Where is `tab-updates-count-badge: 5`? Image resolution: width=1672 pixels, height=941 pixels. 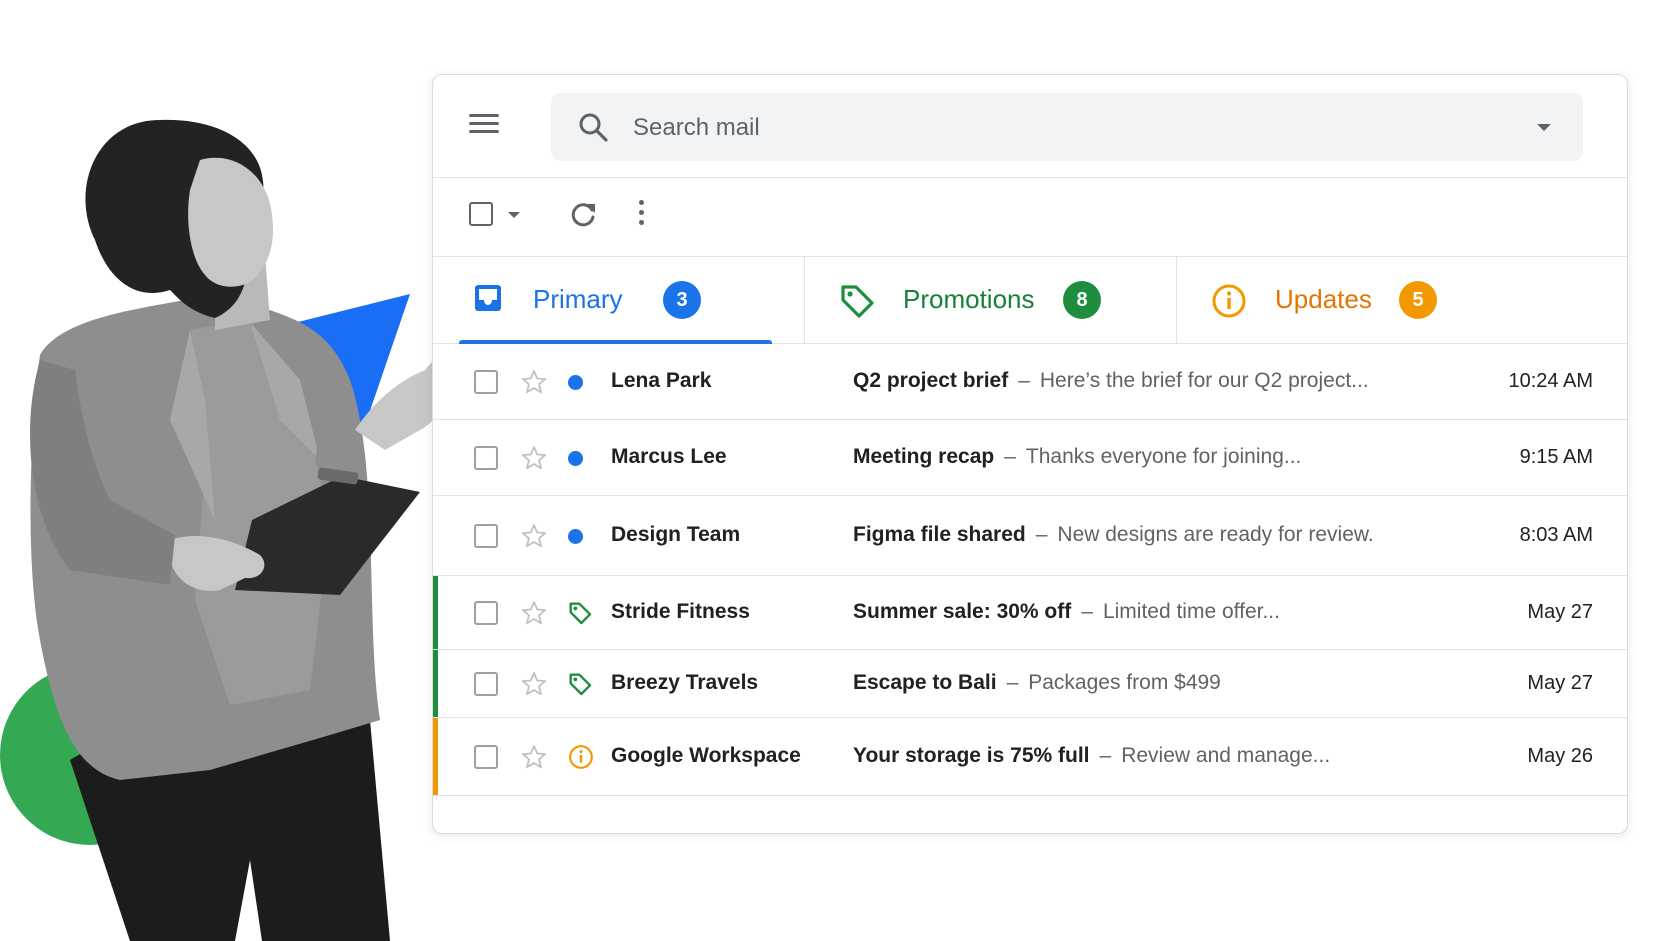
tab-updates-count-badge: 5 is located at coordinates (1418, 300).